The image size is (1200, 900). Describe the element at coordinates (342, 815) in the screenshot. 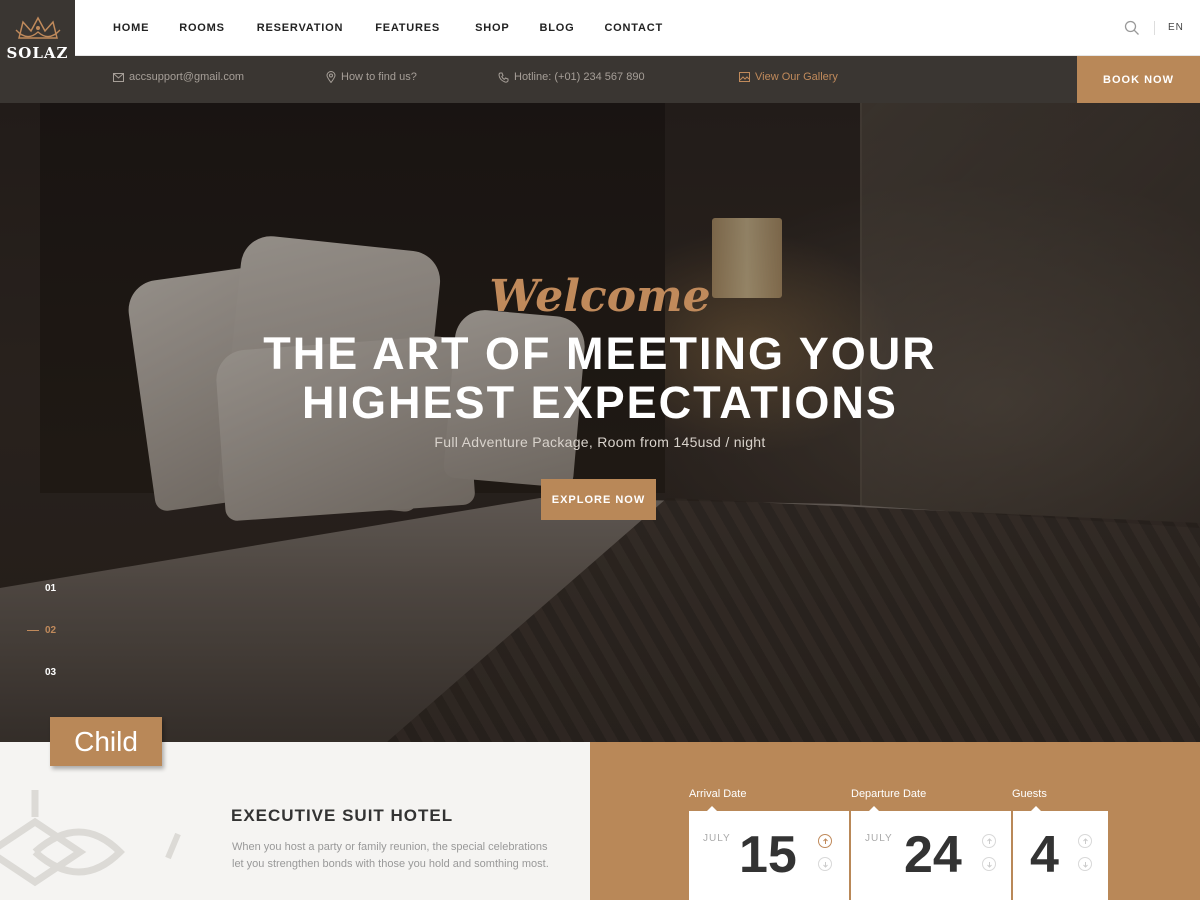

I see `about-title: EXECUTIVE SUIT HOTEL` at that location.